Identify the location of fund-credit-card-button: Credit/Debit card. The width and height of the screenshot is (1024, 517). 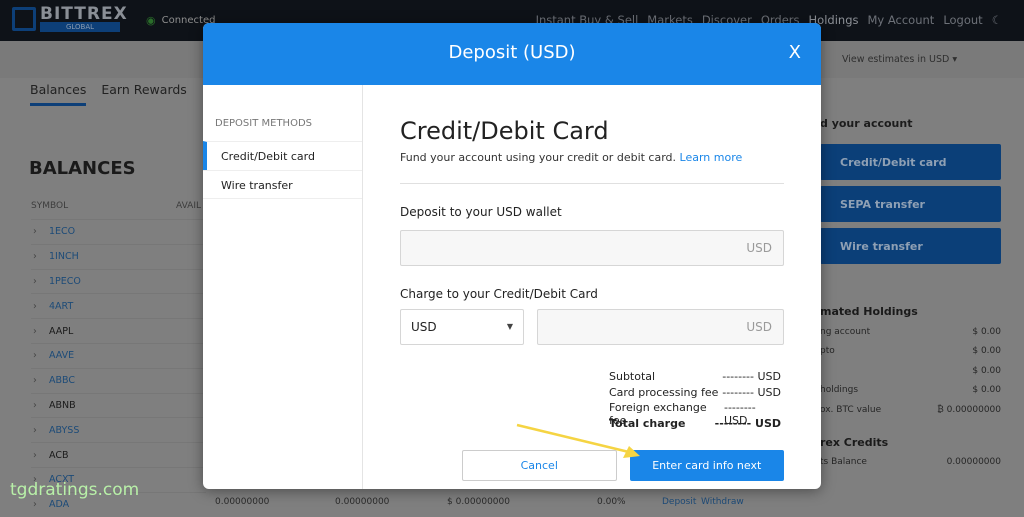
(910, 162).